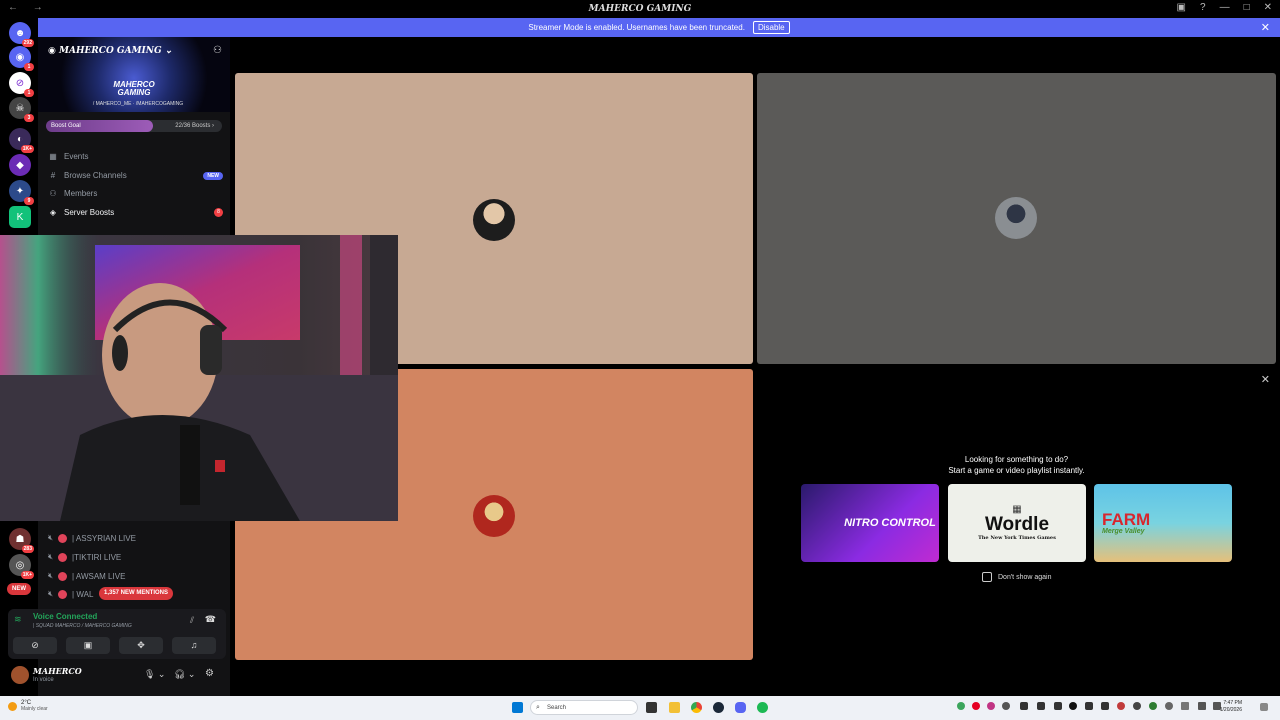  I want to click on activity-card-wordle: ▦ Wordle The New York Times Games, so click(1017, 523).